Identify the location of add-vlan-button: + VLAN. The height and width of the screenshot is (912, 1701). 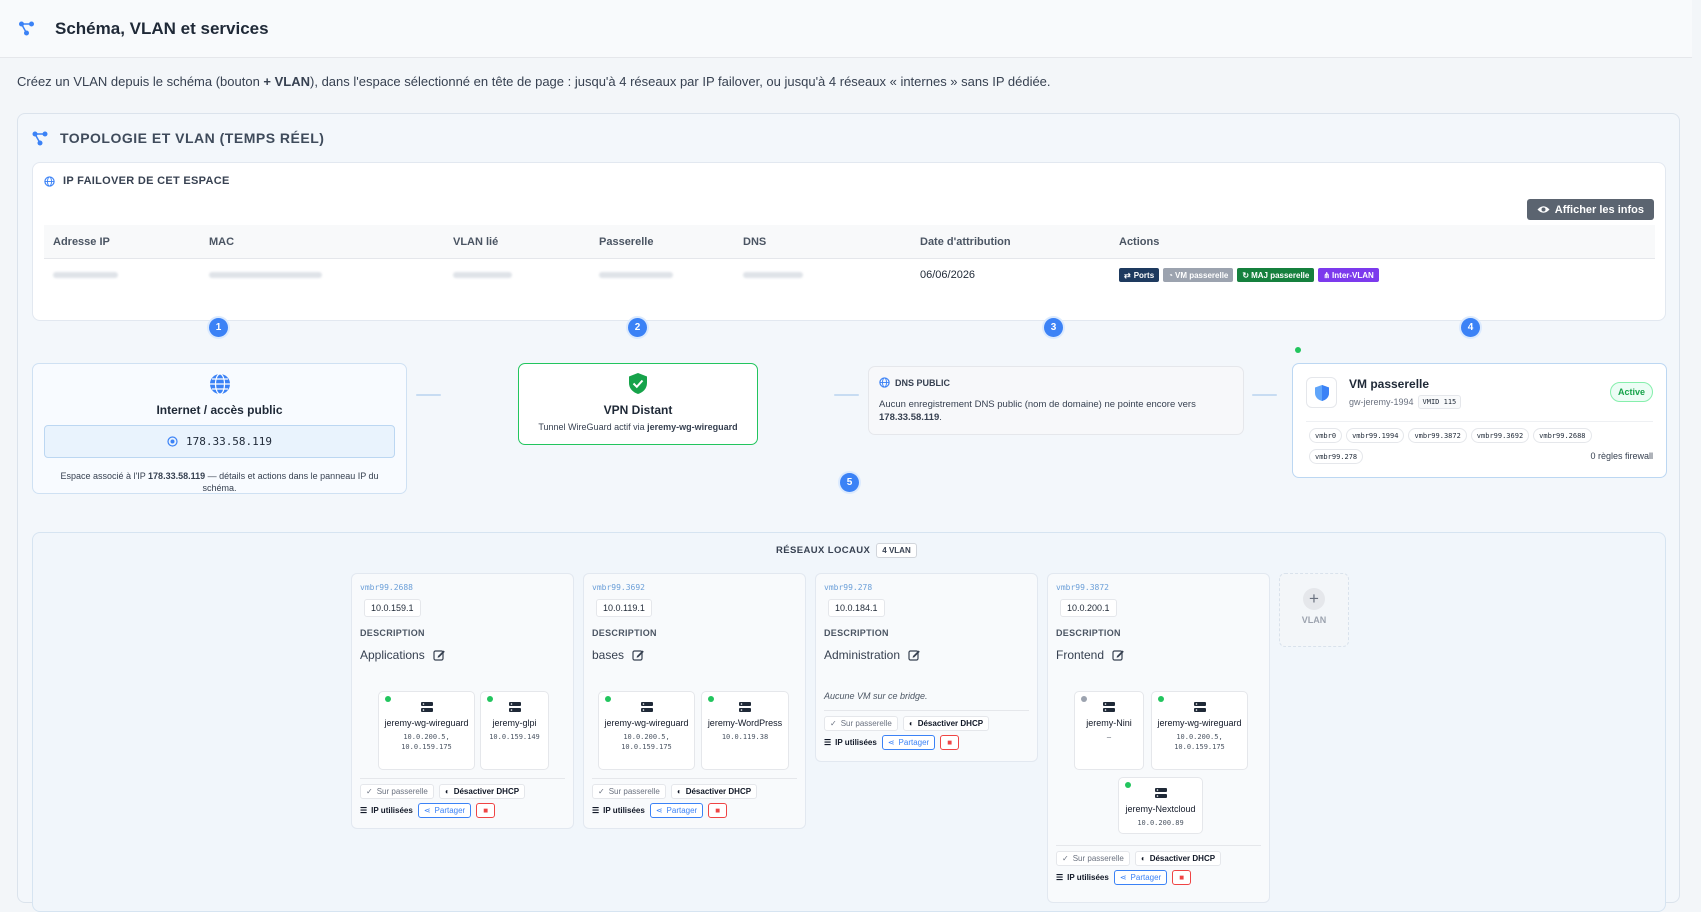
(1314, 610).